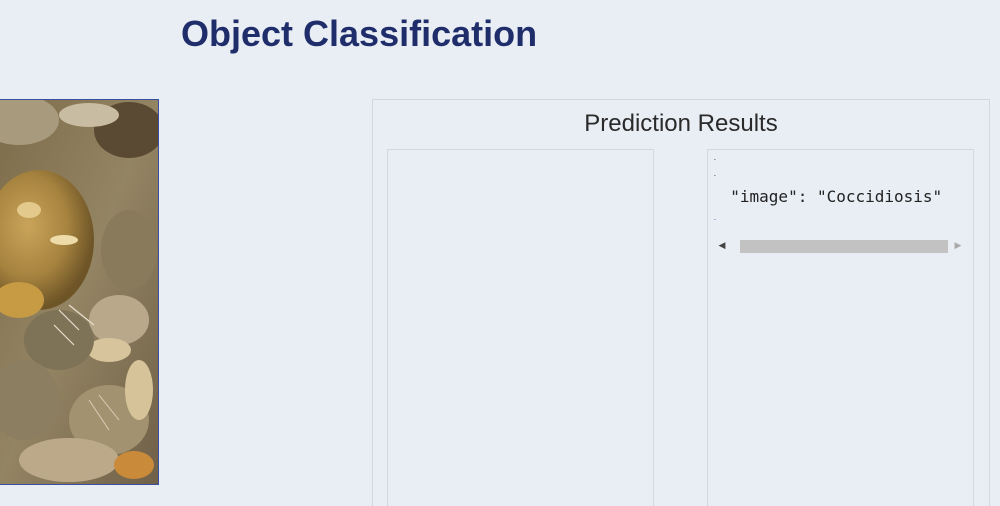  Describe the element at coordinates (958, 246) in the screenshot. I see `scroll-right-icon: ▶` at that location.